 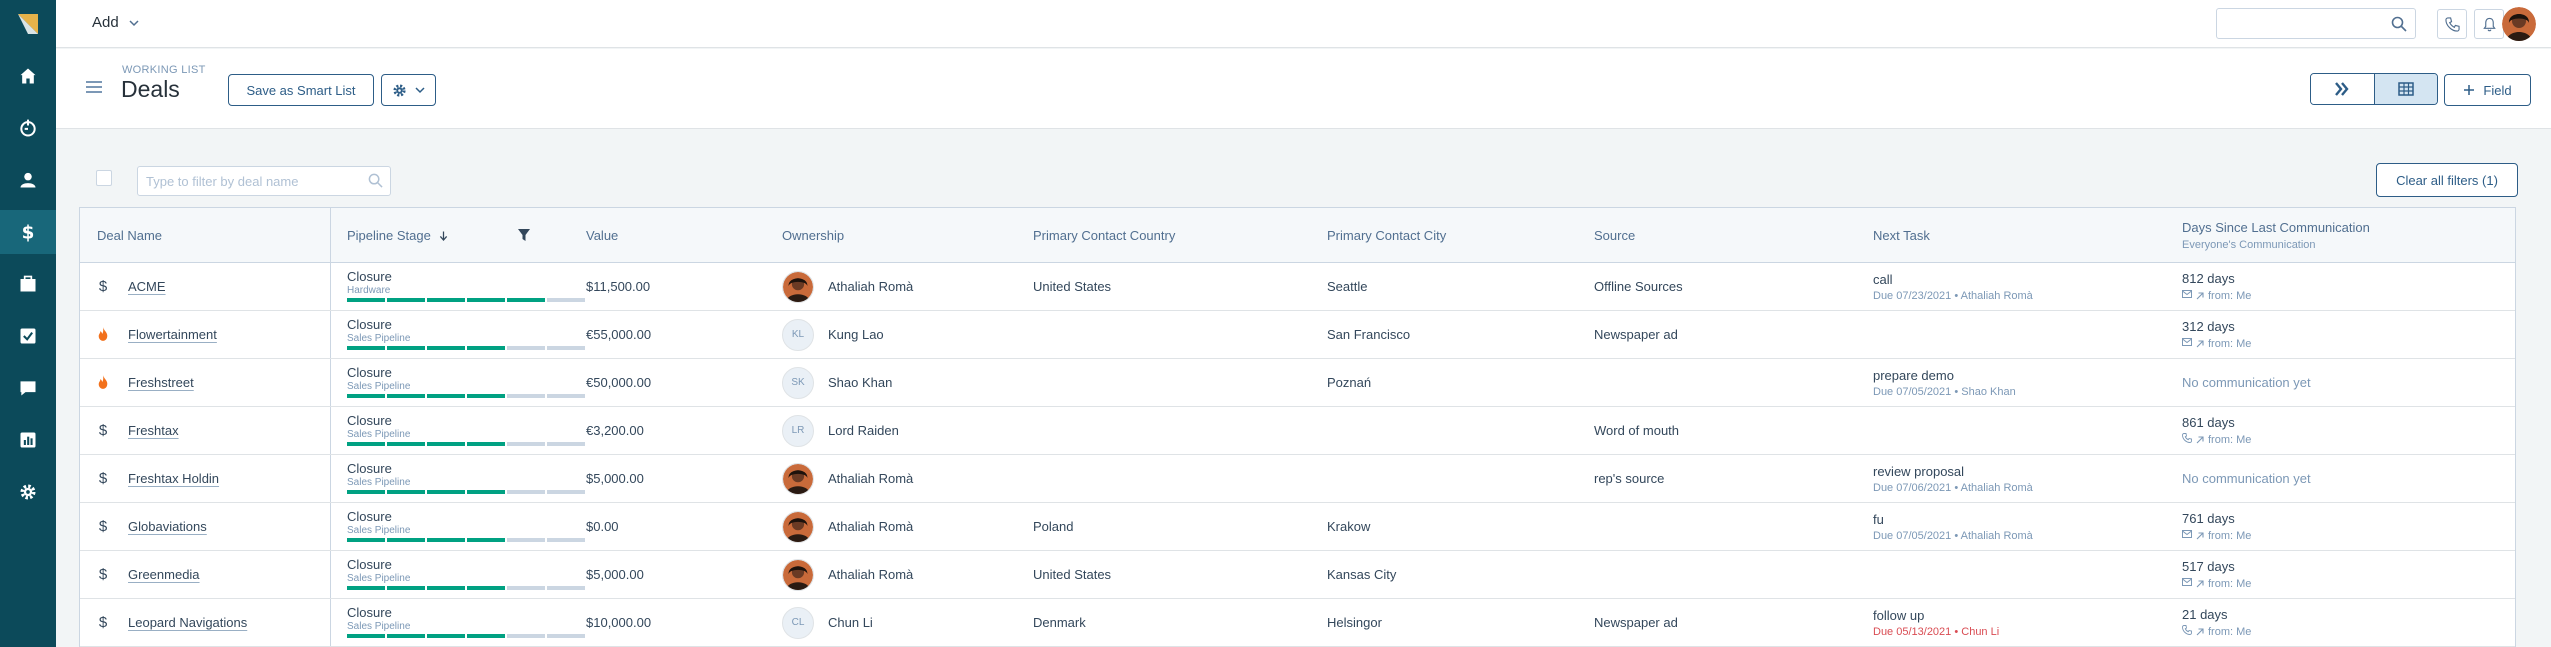 I want to click on filter-funnel-icon, so click(x=524, y=235).